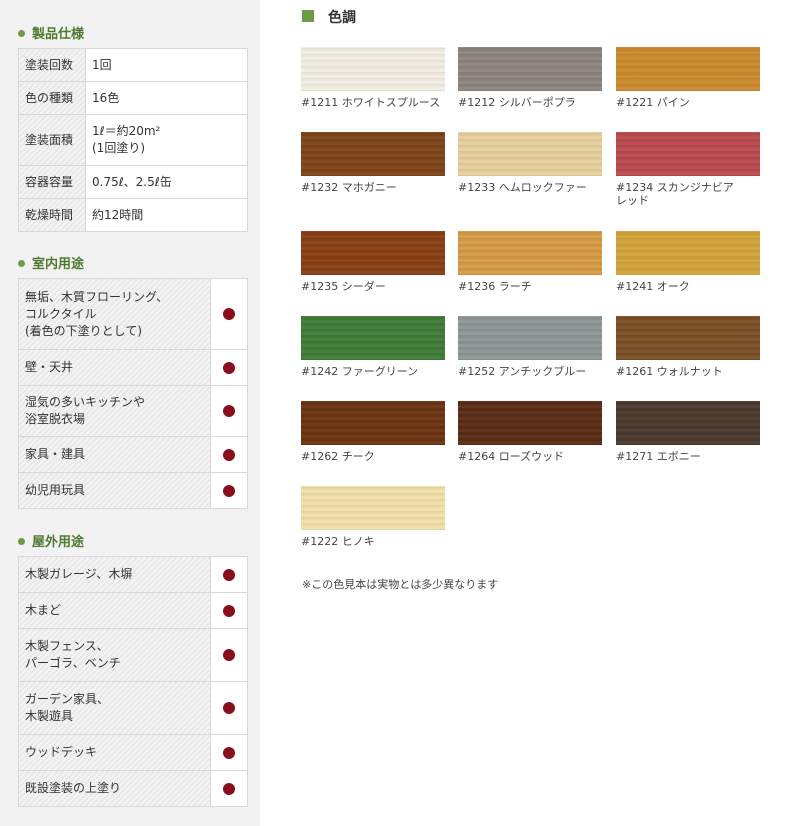 The image size is (800, 826). What do you see at coordinates (61, 313) in the screenshot?
I see `use-label-line: コルクタイル` at bounding box center [61, 313].